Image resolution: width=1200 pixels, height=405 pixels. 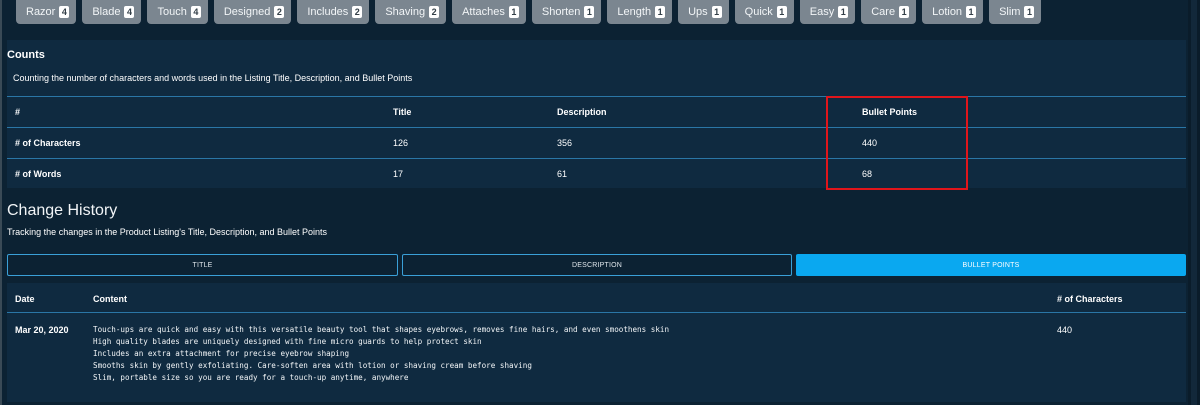 I want to click on column-header-characters: # of Characters, so click(x=1090, y=299).